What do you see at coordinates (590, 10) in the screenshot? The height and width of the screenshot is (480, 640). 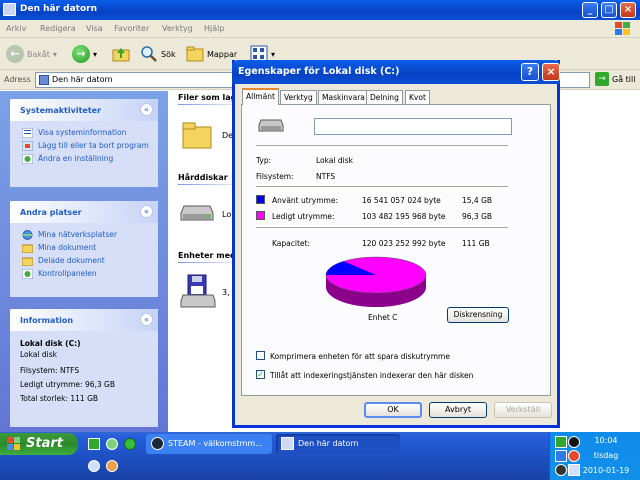 I see `minimize-button: _` at bounding box center [590, 10].